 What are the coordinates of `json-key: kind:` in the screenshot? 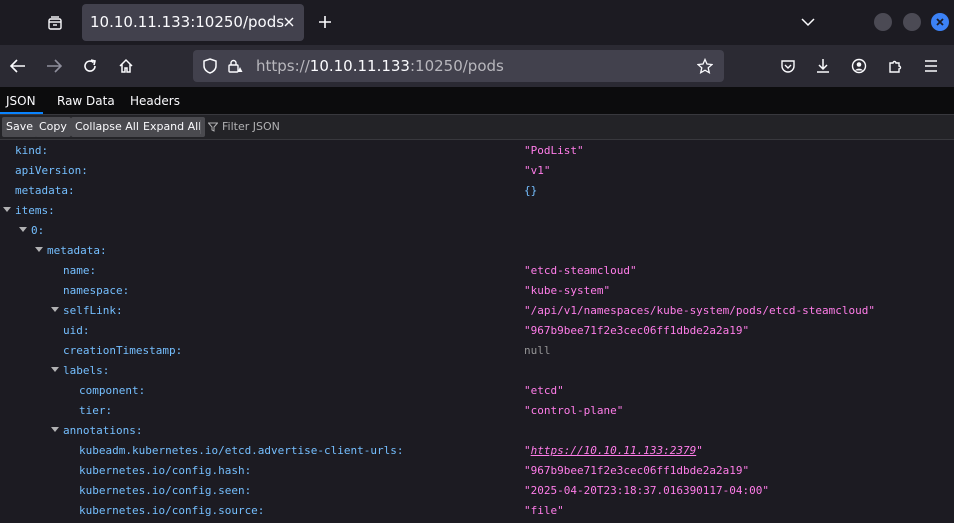 It's located at (32, 150).